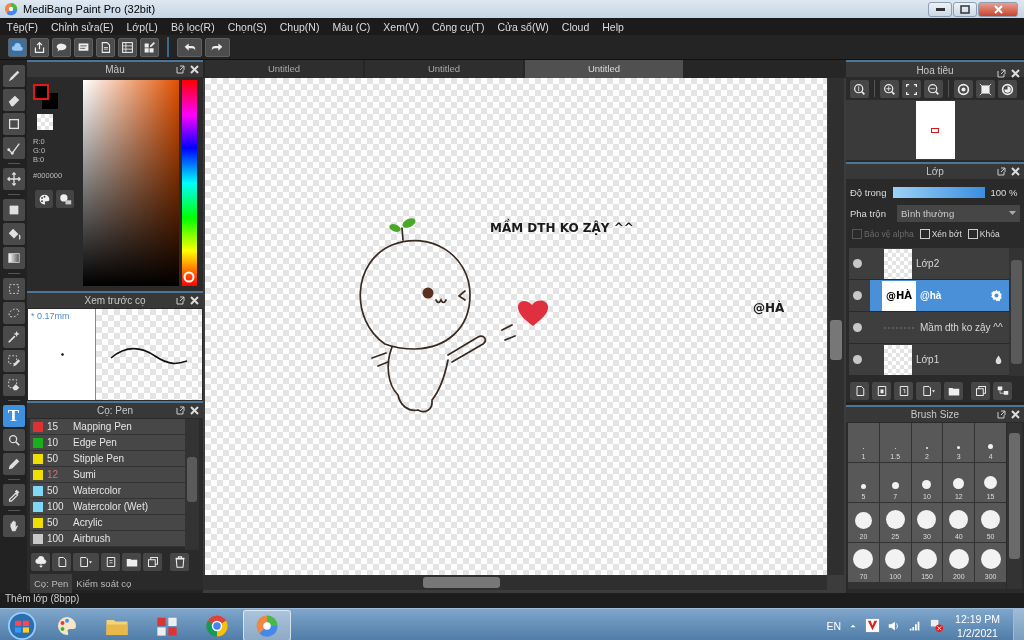  What do you see at coordinates (82, 26) in the screenshot?
I see `menu-item: Chỉnh sửa(E)` at bounding box center [82, 26].